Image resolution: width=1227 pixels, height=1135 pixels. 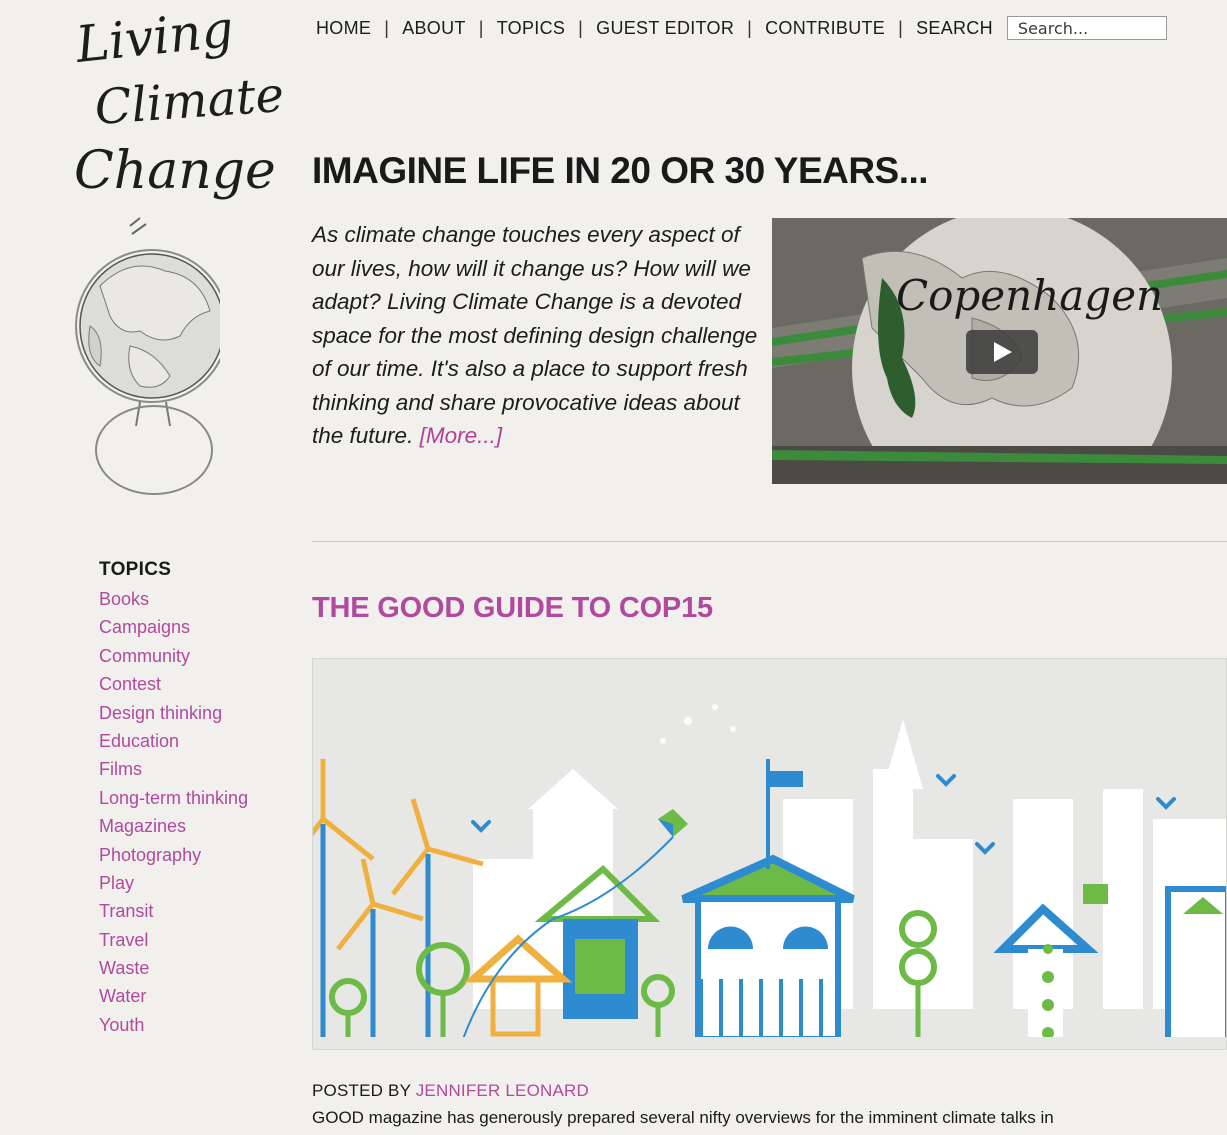 I want to click on topic-item: Travel, so click(x=173, y=940).